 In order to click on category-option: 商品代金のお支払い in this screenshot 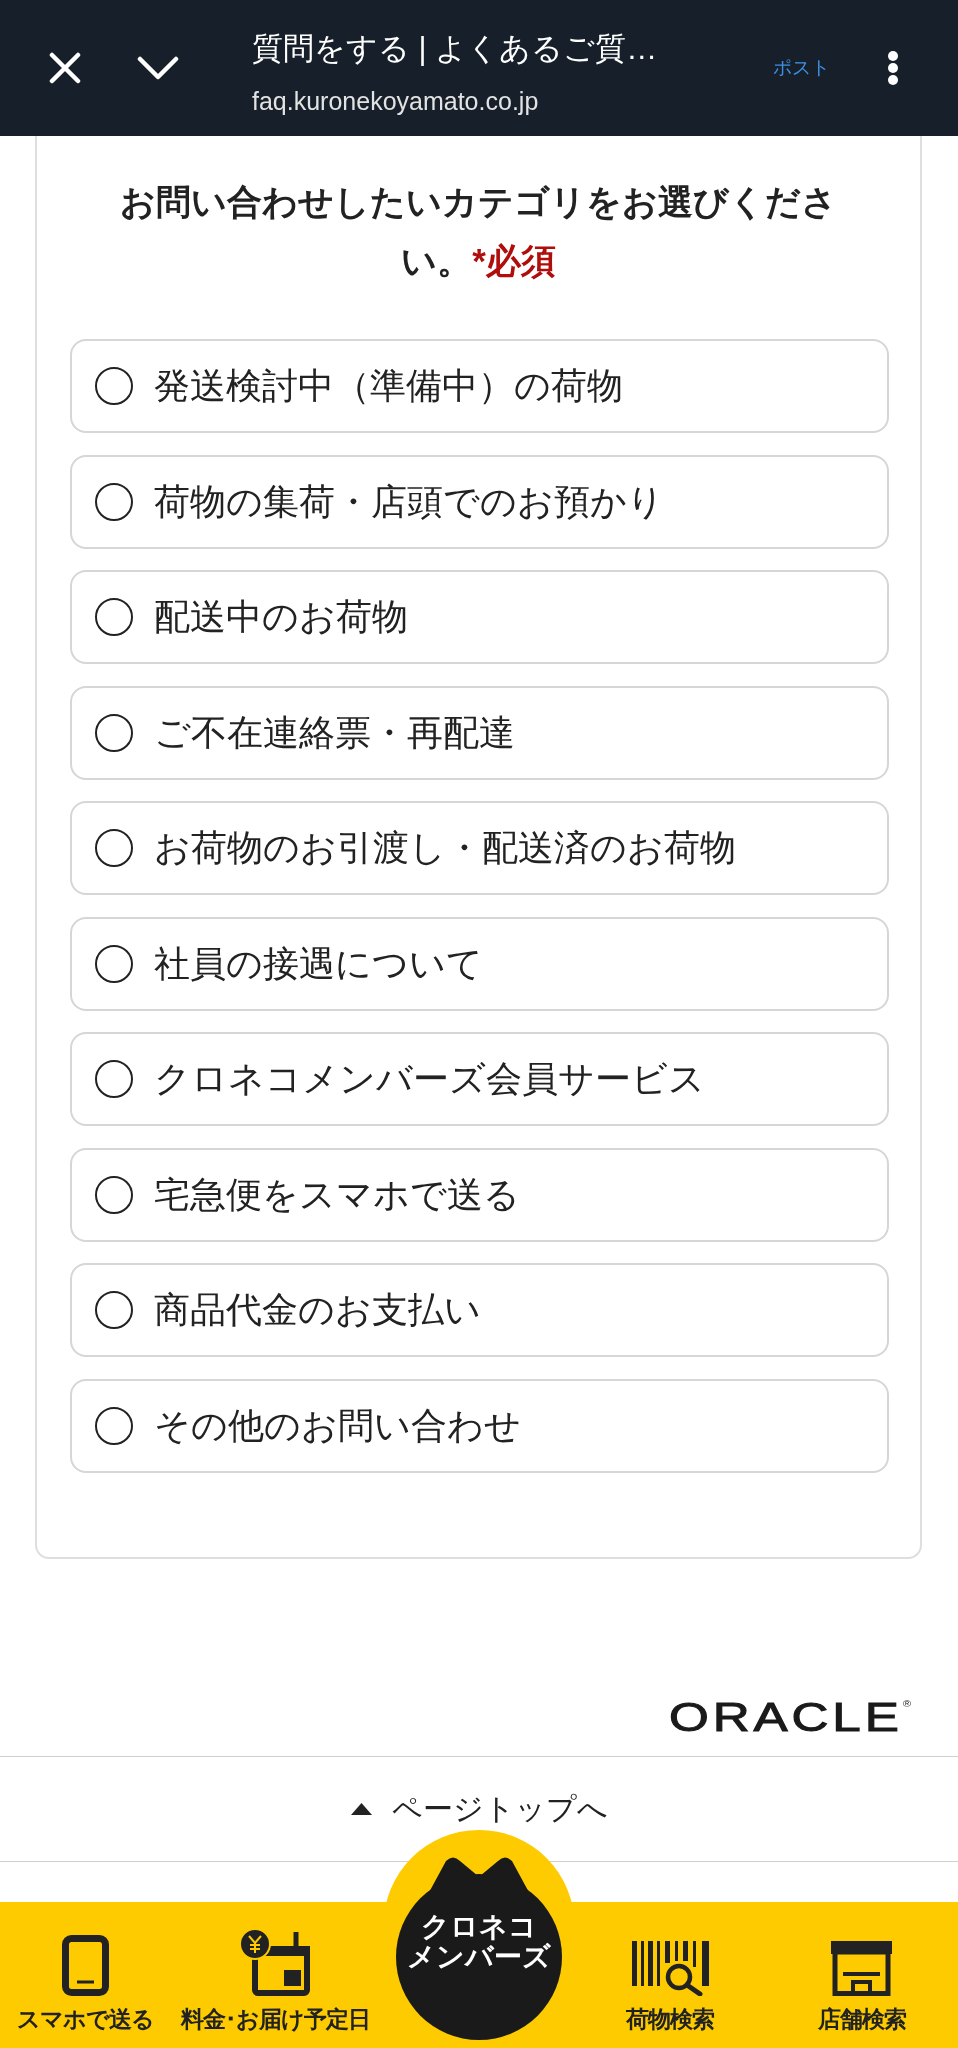, I will do `click(479, 1310)`.